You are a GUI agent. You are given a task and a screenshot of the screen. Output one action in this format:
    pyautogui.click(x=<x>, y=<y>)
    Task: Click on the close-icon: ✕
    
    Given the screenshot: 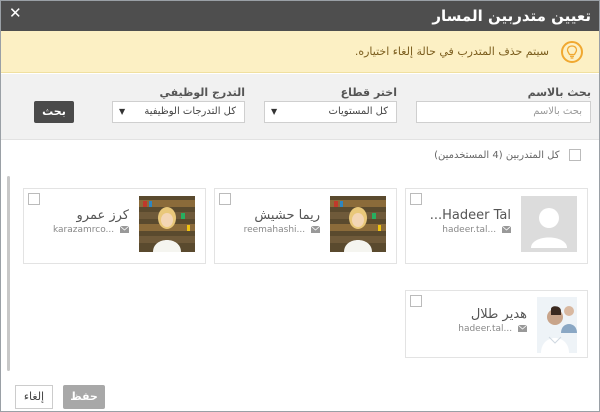 What is the action you would take?
    pyautogui.click(x=15, y=13)
    